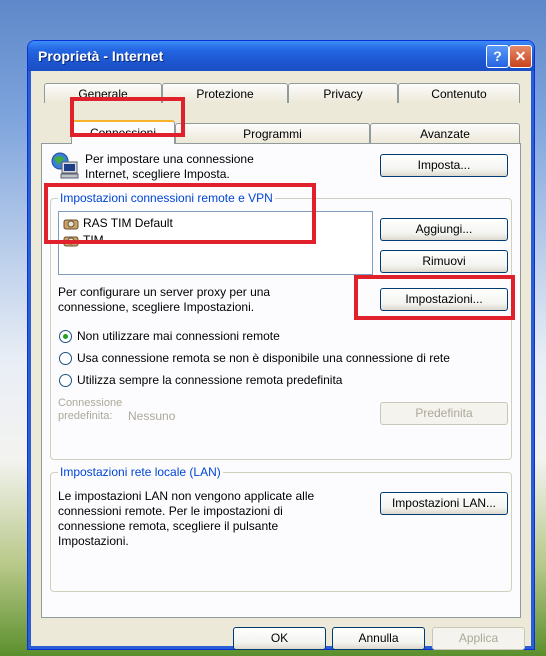  What do you see at coordinates (152, 416) in the screenshot?
I see `default-connection-value: Nessuno` at bounding box center [152, 416].